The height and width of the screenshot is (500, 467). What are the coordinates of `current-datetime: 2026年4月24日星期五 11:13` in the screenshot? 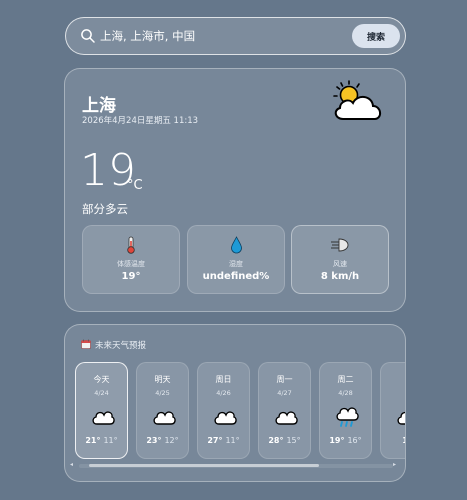 It's located at (140, 121).